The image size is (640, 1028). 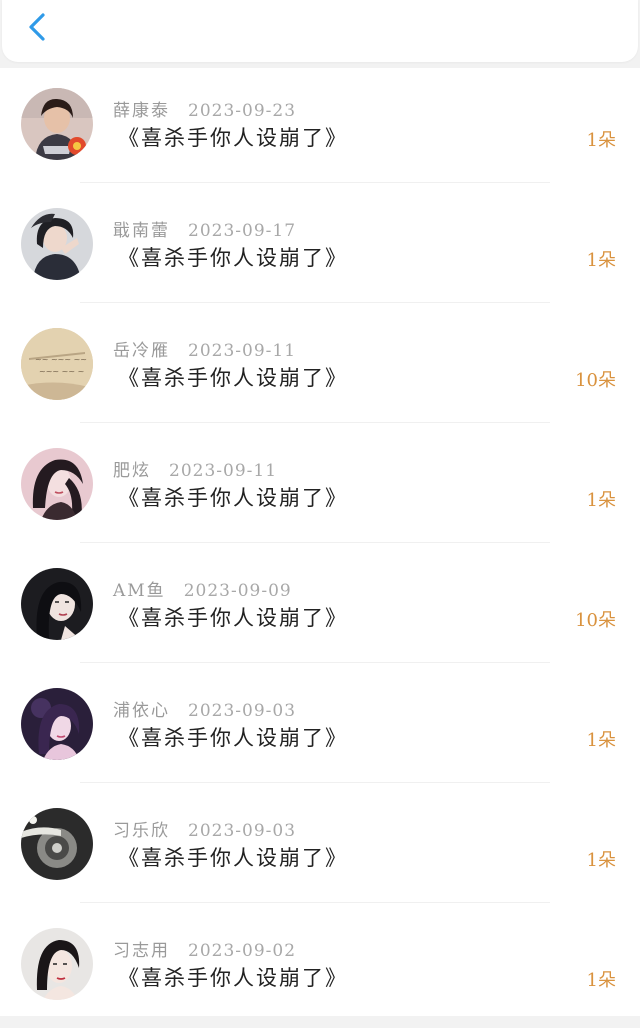 I want to click on list-item: 戢南蕾 2023-09-17 《喜杀手你人设崩了》 1朵, so click(x=320, y=248).